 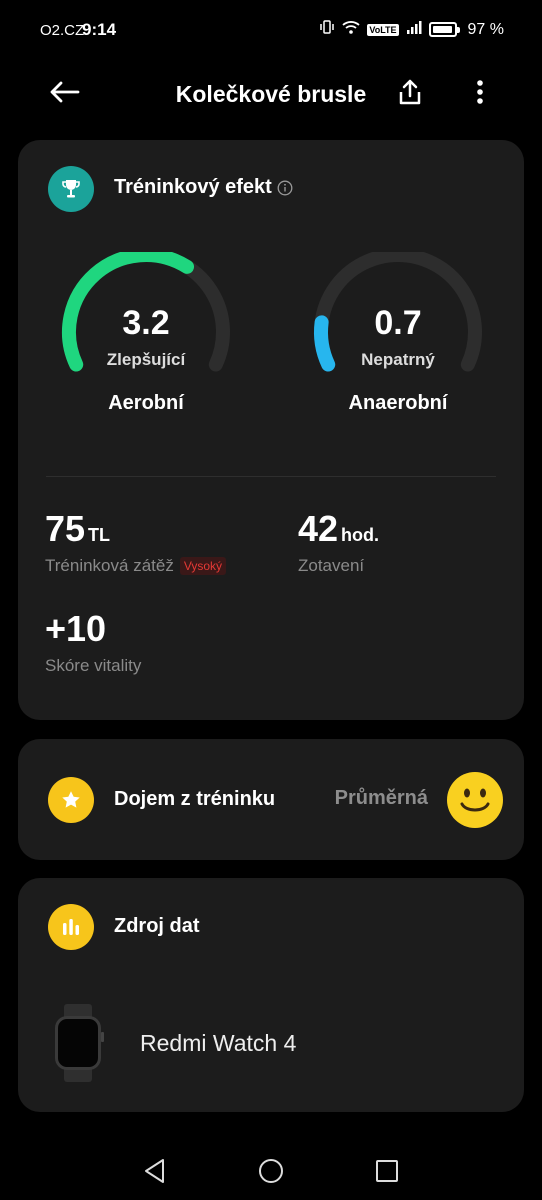 I want to click on training-effect-title: Tréninkový efekt, so click(x=203, y=187).